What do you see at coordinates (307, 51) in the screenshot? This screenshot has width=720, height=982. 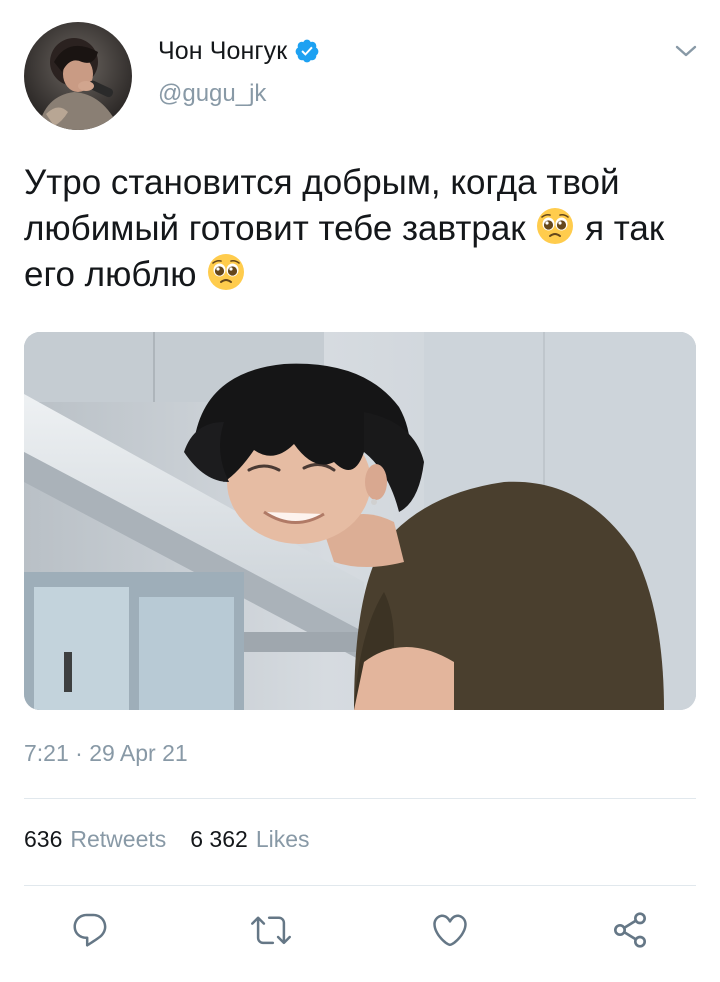 I see `verified-badge-icon` at bounding box center [307, 51].